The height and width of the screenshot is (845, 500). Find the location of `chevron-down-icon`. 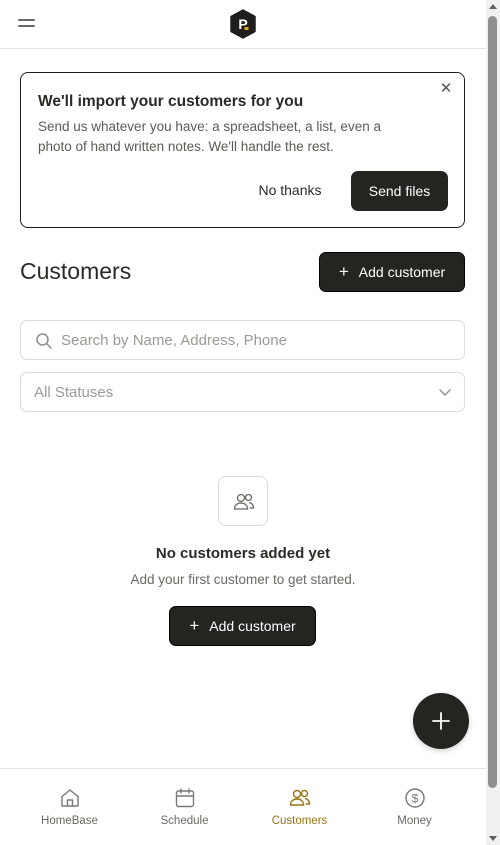

chevron-down-icon is located at coordinates (445, 392).